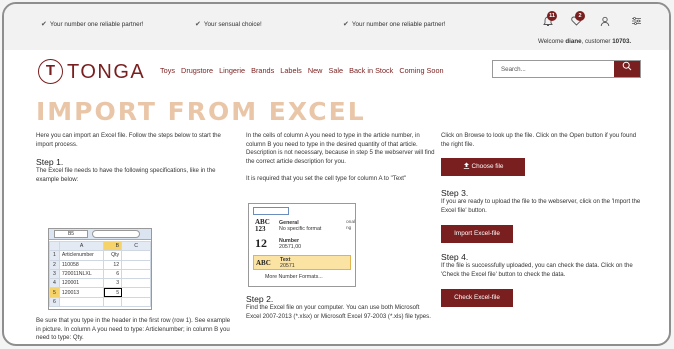 This screenshot has height=349, width=674. What do you see at coordinates (81, 246) in the screenshot?
I see `column-header: A` at bounding box center [81, 246].